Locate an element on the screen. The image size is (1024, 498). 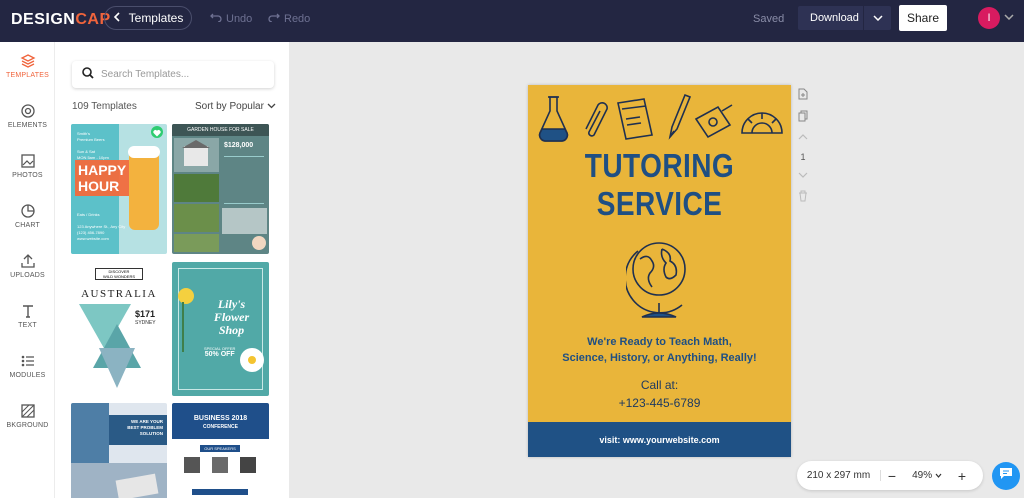
tool-modules: MODULES is located at coordinates (27, 374).